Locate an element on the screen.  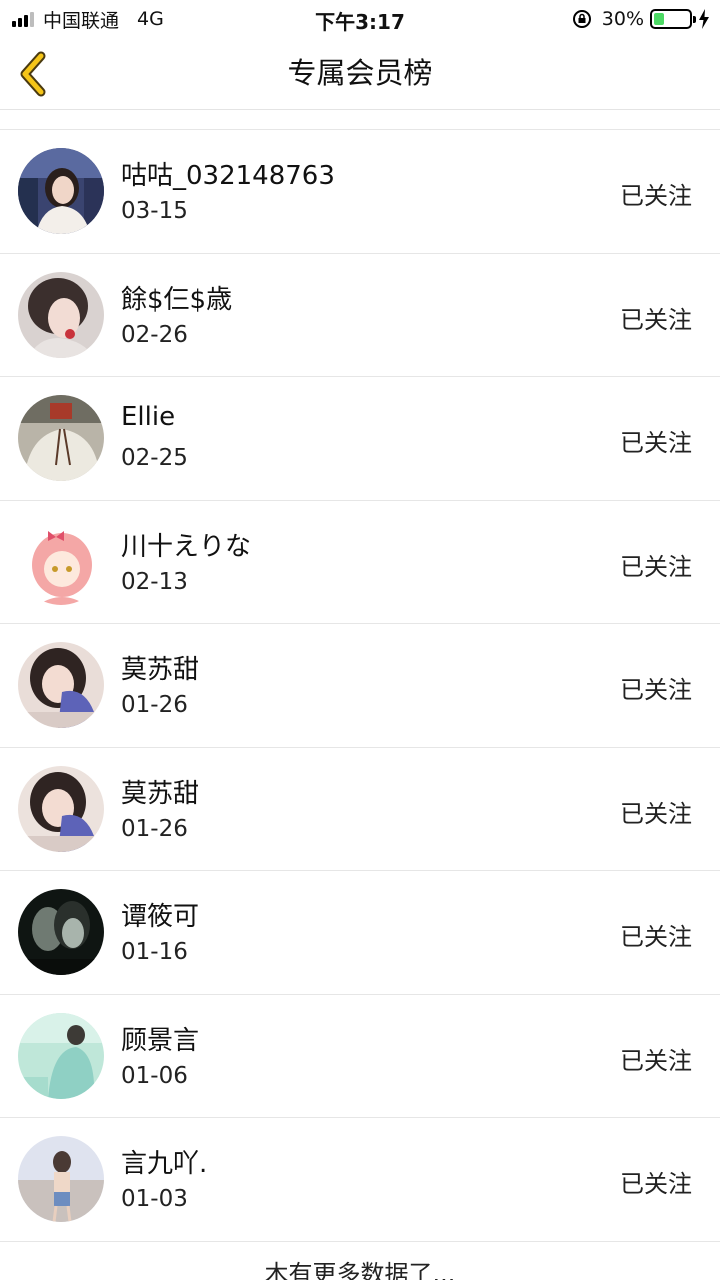
back-button is located at coordinates (34, 74).